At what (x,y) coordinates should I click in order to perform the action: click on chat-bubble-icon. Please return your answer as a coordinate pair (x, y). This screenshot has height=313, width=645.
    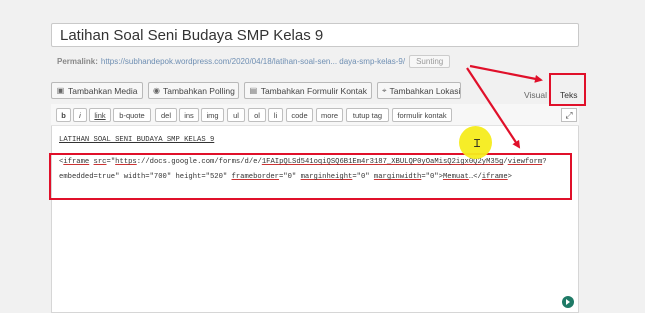
    Looking at the image, I should click on (568, 302).